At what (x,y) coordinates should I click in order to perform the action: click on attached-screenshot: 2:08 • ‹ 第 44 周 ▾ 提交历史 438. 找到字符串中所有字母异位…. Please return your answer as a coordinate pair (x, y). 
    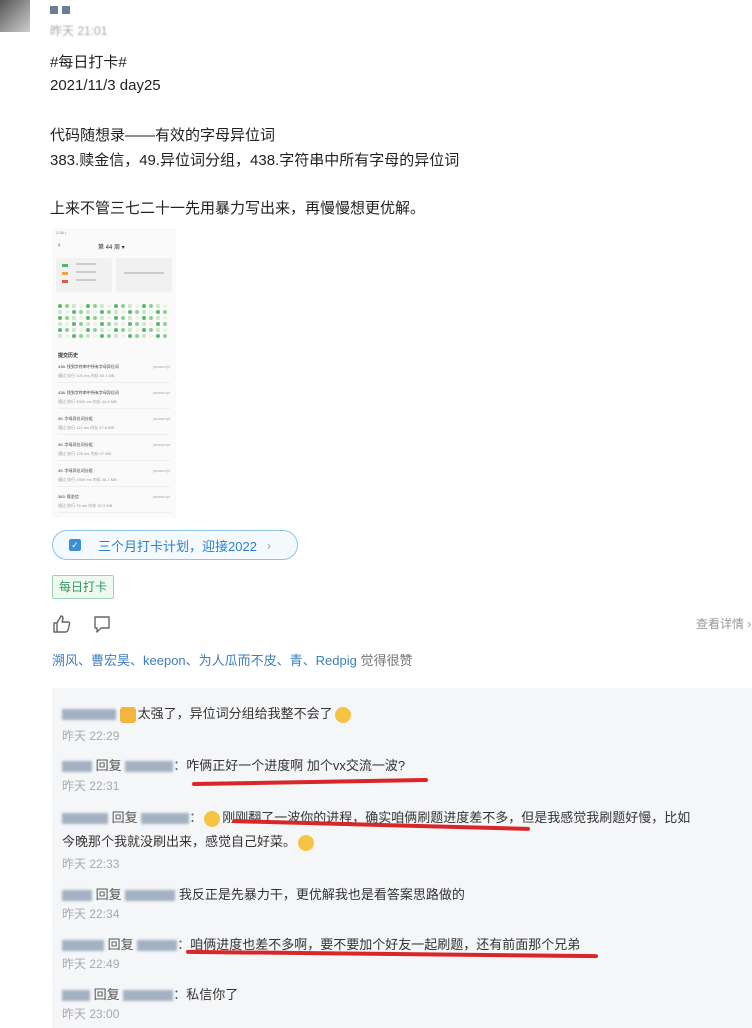
    Looking at the image, I should click on (114, 373).